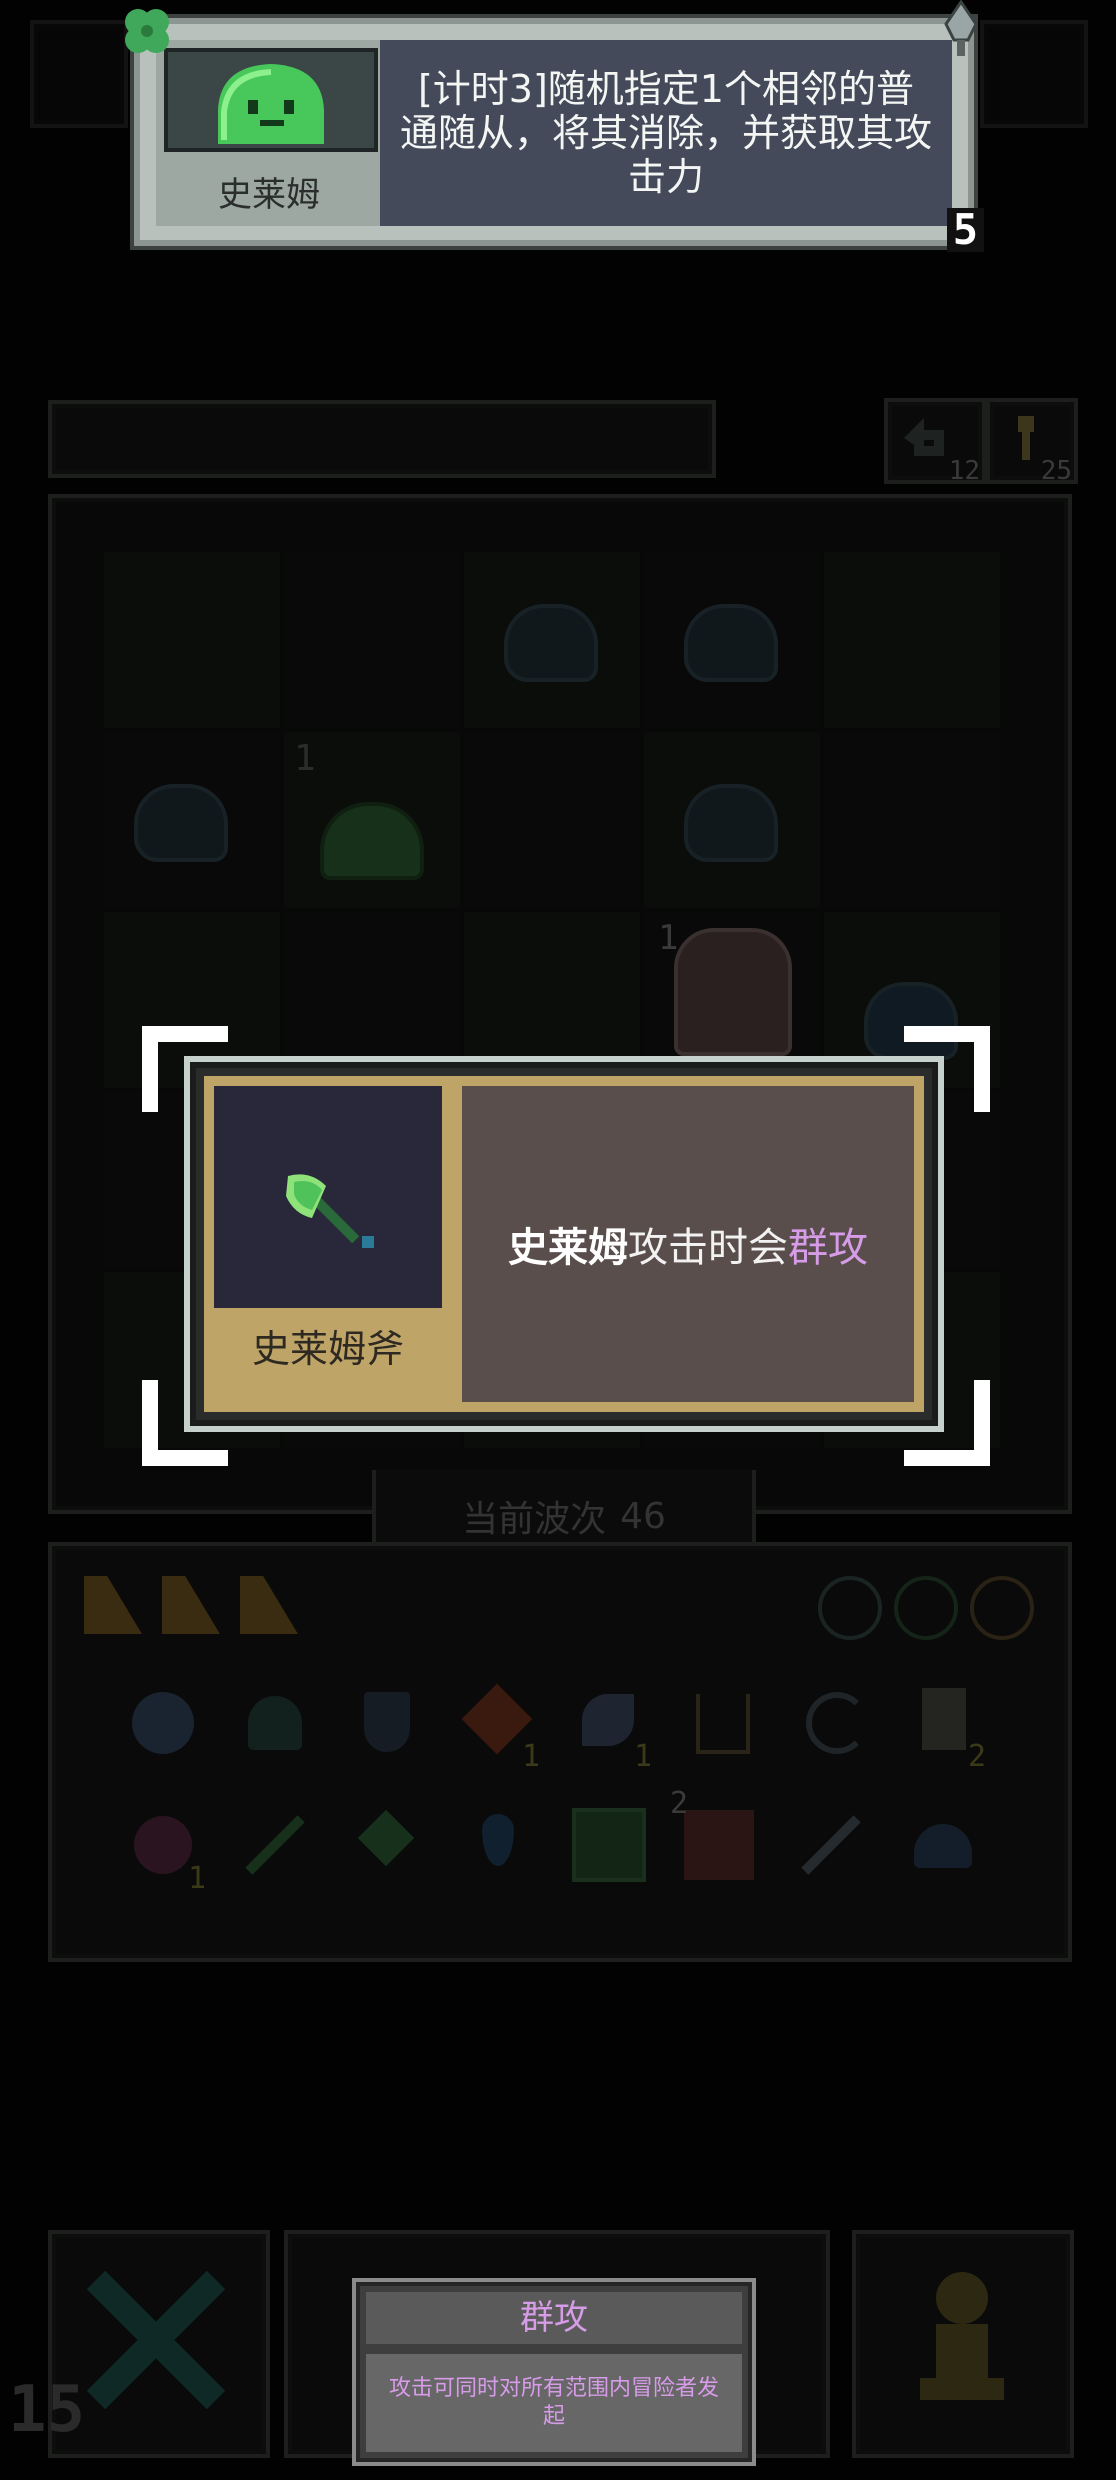  Describe the element at coordinates (269, 195) in the screenshot. I see `unit-name: 史莱姆` at that location.